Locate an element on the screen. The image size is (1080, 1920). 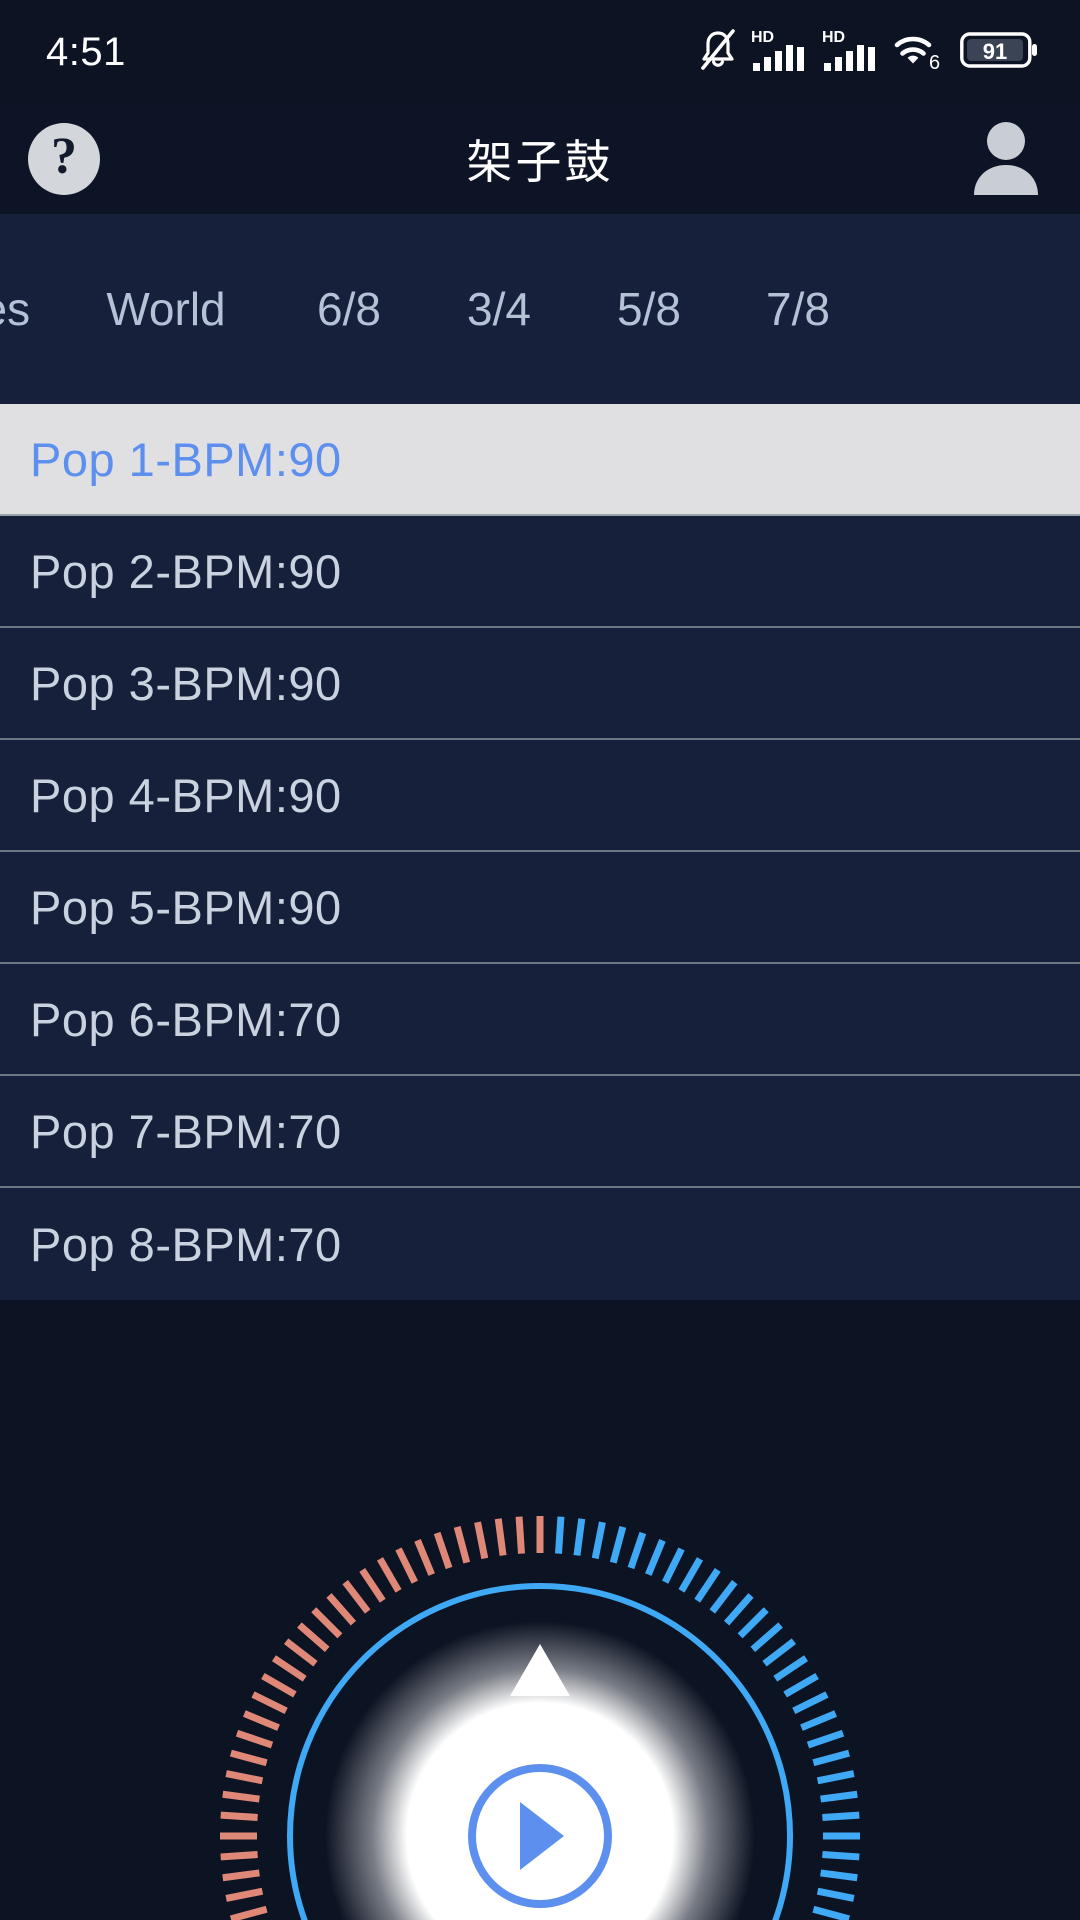
list-item: Pop 7-BPM:70 is located at coordinates (540, 1132).